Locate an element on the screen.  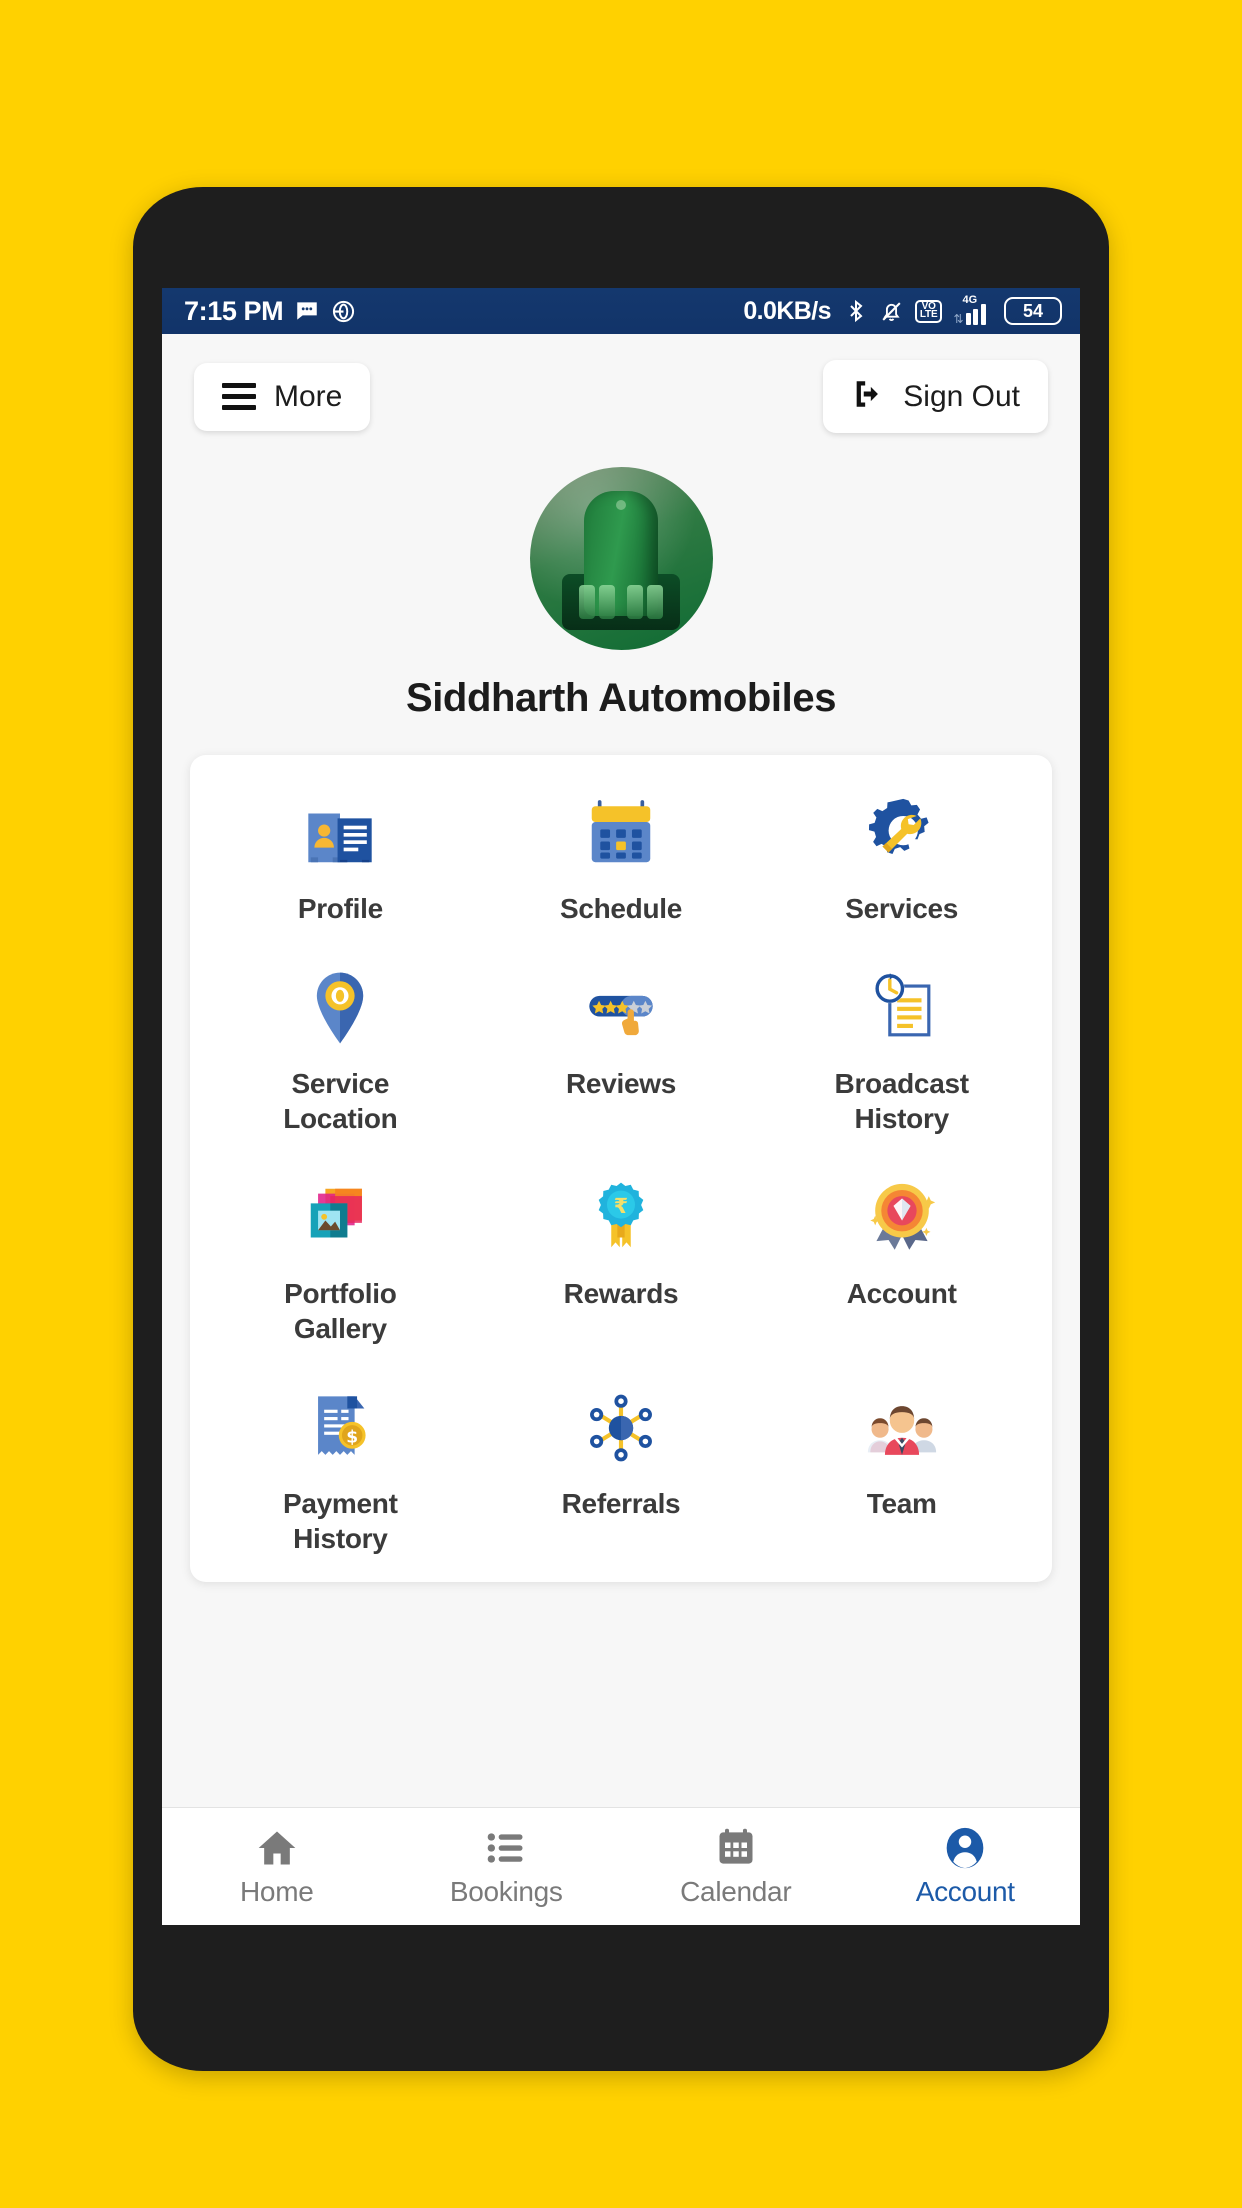
menu-tile-broadcast-history: Broadcast History is located at coordinates (901, 1048).